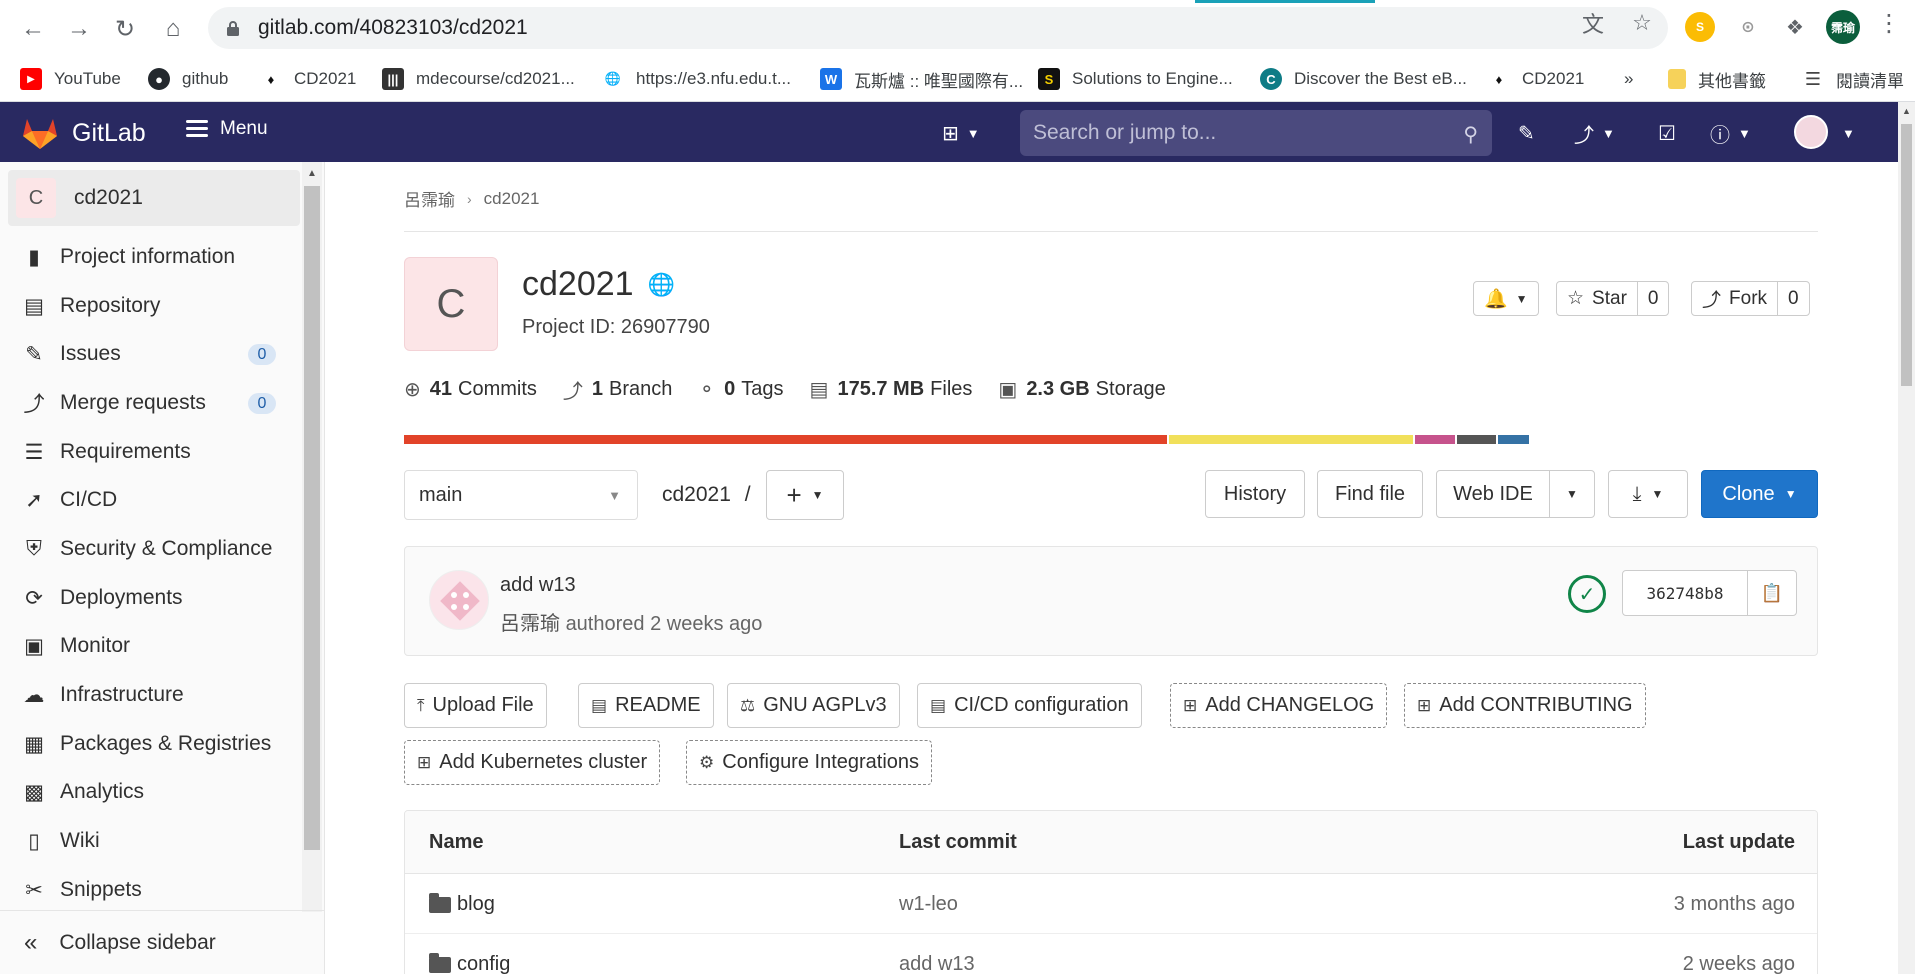 This screenshot has width=1915, height=974. Describe the element at coordinates (157, 744) in the screenshot. I see `sidebar-item-packages-registries: ▦ Packages & Registries` at that location.